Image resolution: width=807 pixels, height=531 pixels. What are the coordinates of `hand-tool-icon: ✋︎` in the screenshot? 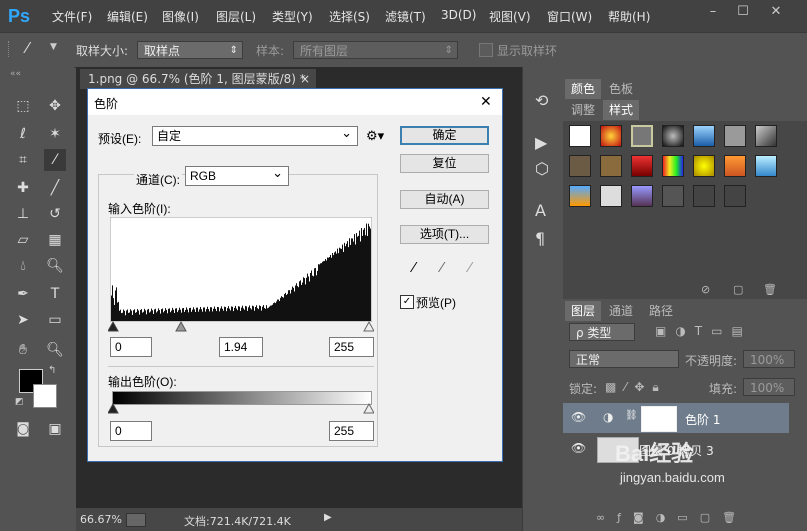 It's located at (23, 350).